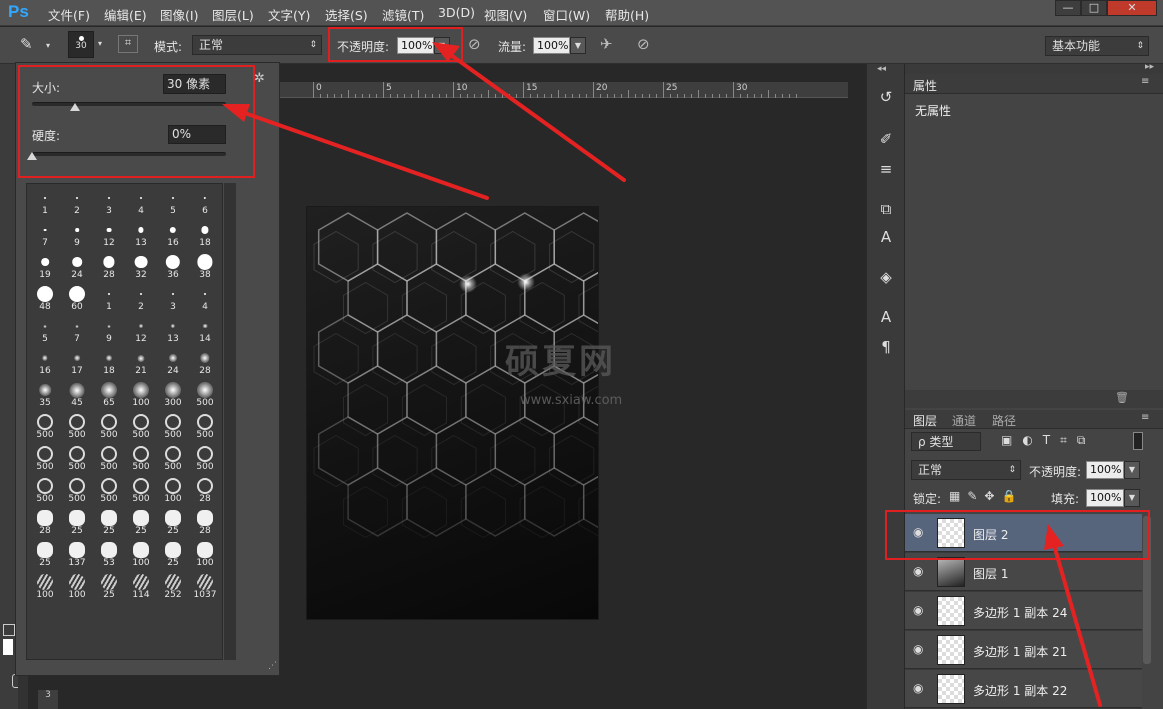 This screenshot has height=709, width=1163. I want to click on workspace-select: 基本功能 ⇕, so click(1097, 46).